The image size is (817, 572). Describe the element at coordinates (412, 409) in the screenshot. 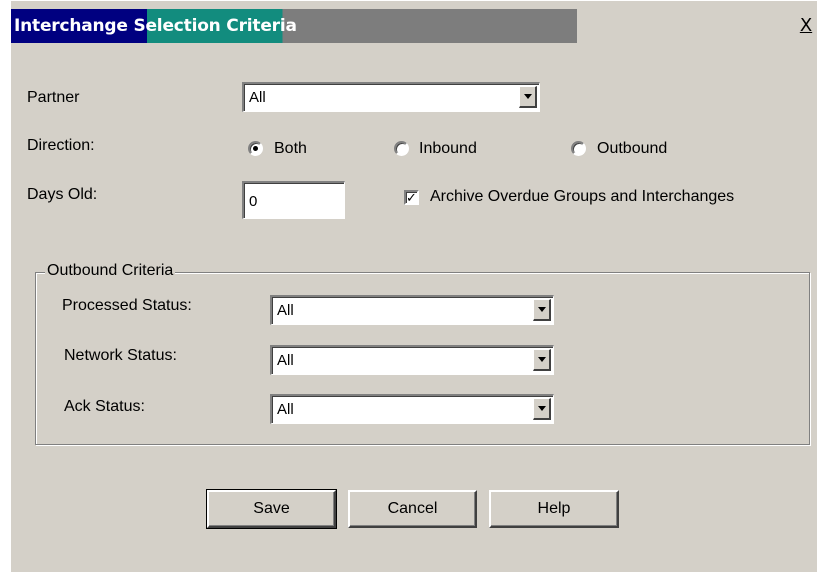

I see `ack-status-dropdown: All` at that location.